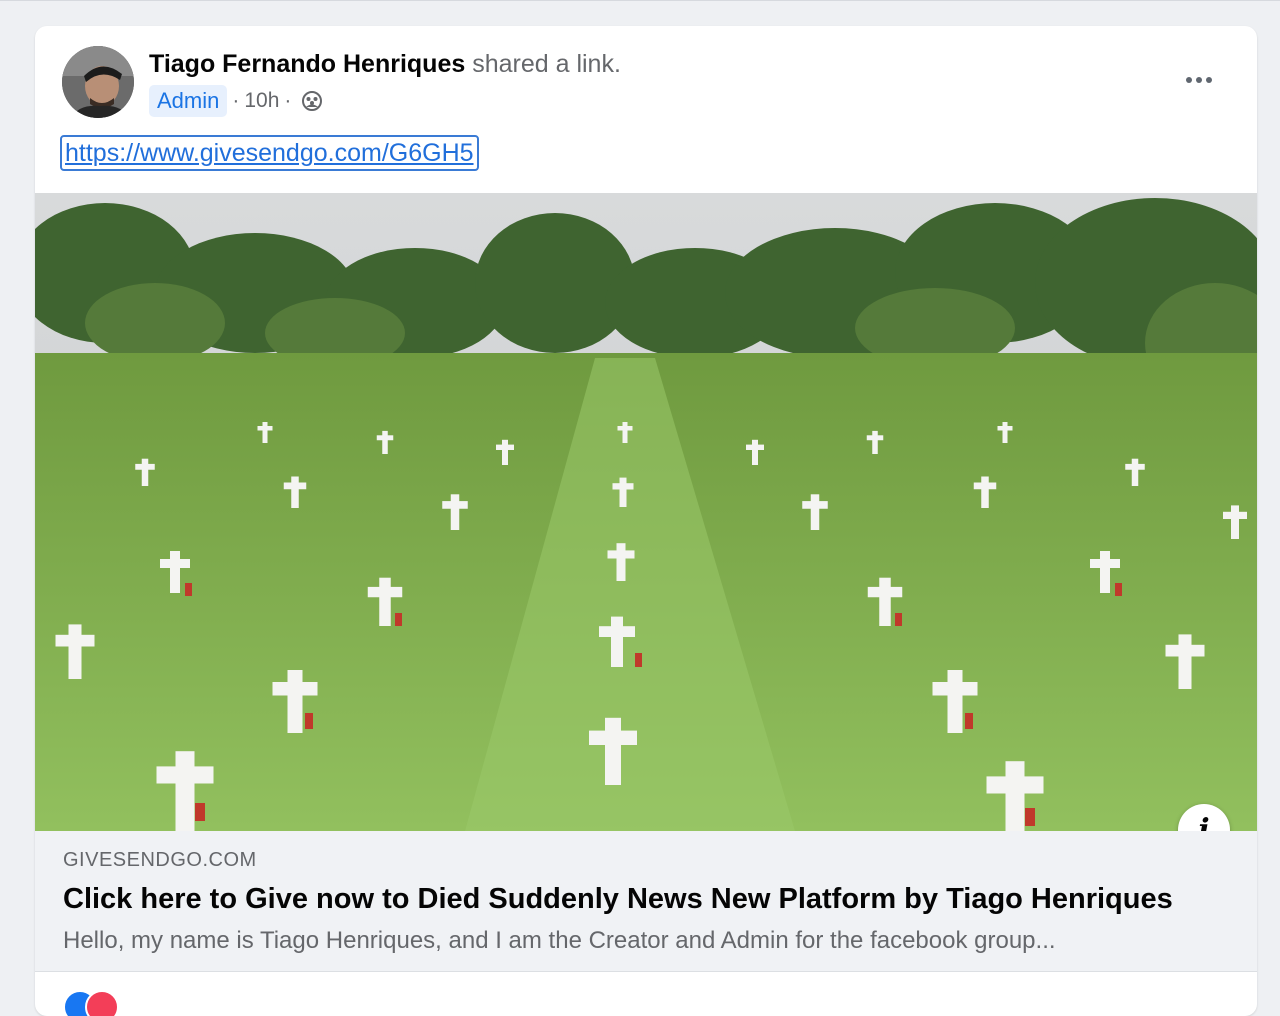  What do you see at coordinates (646, 971) in the screenshot?
I see `reactions-divider` at bounding box center [646, 971].